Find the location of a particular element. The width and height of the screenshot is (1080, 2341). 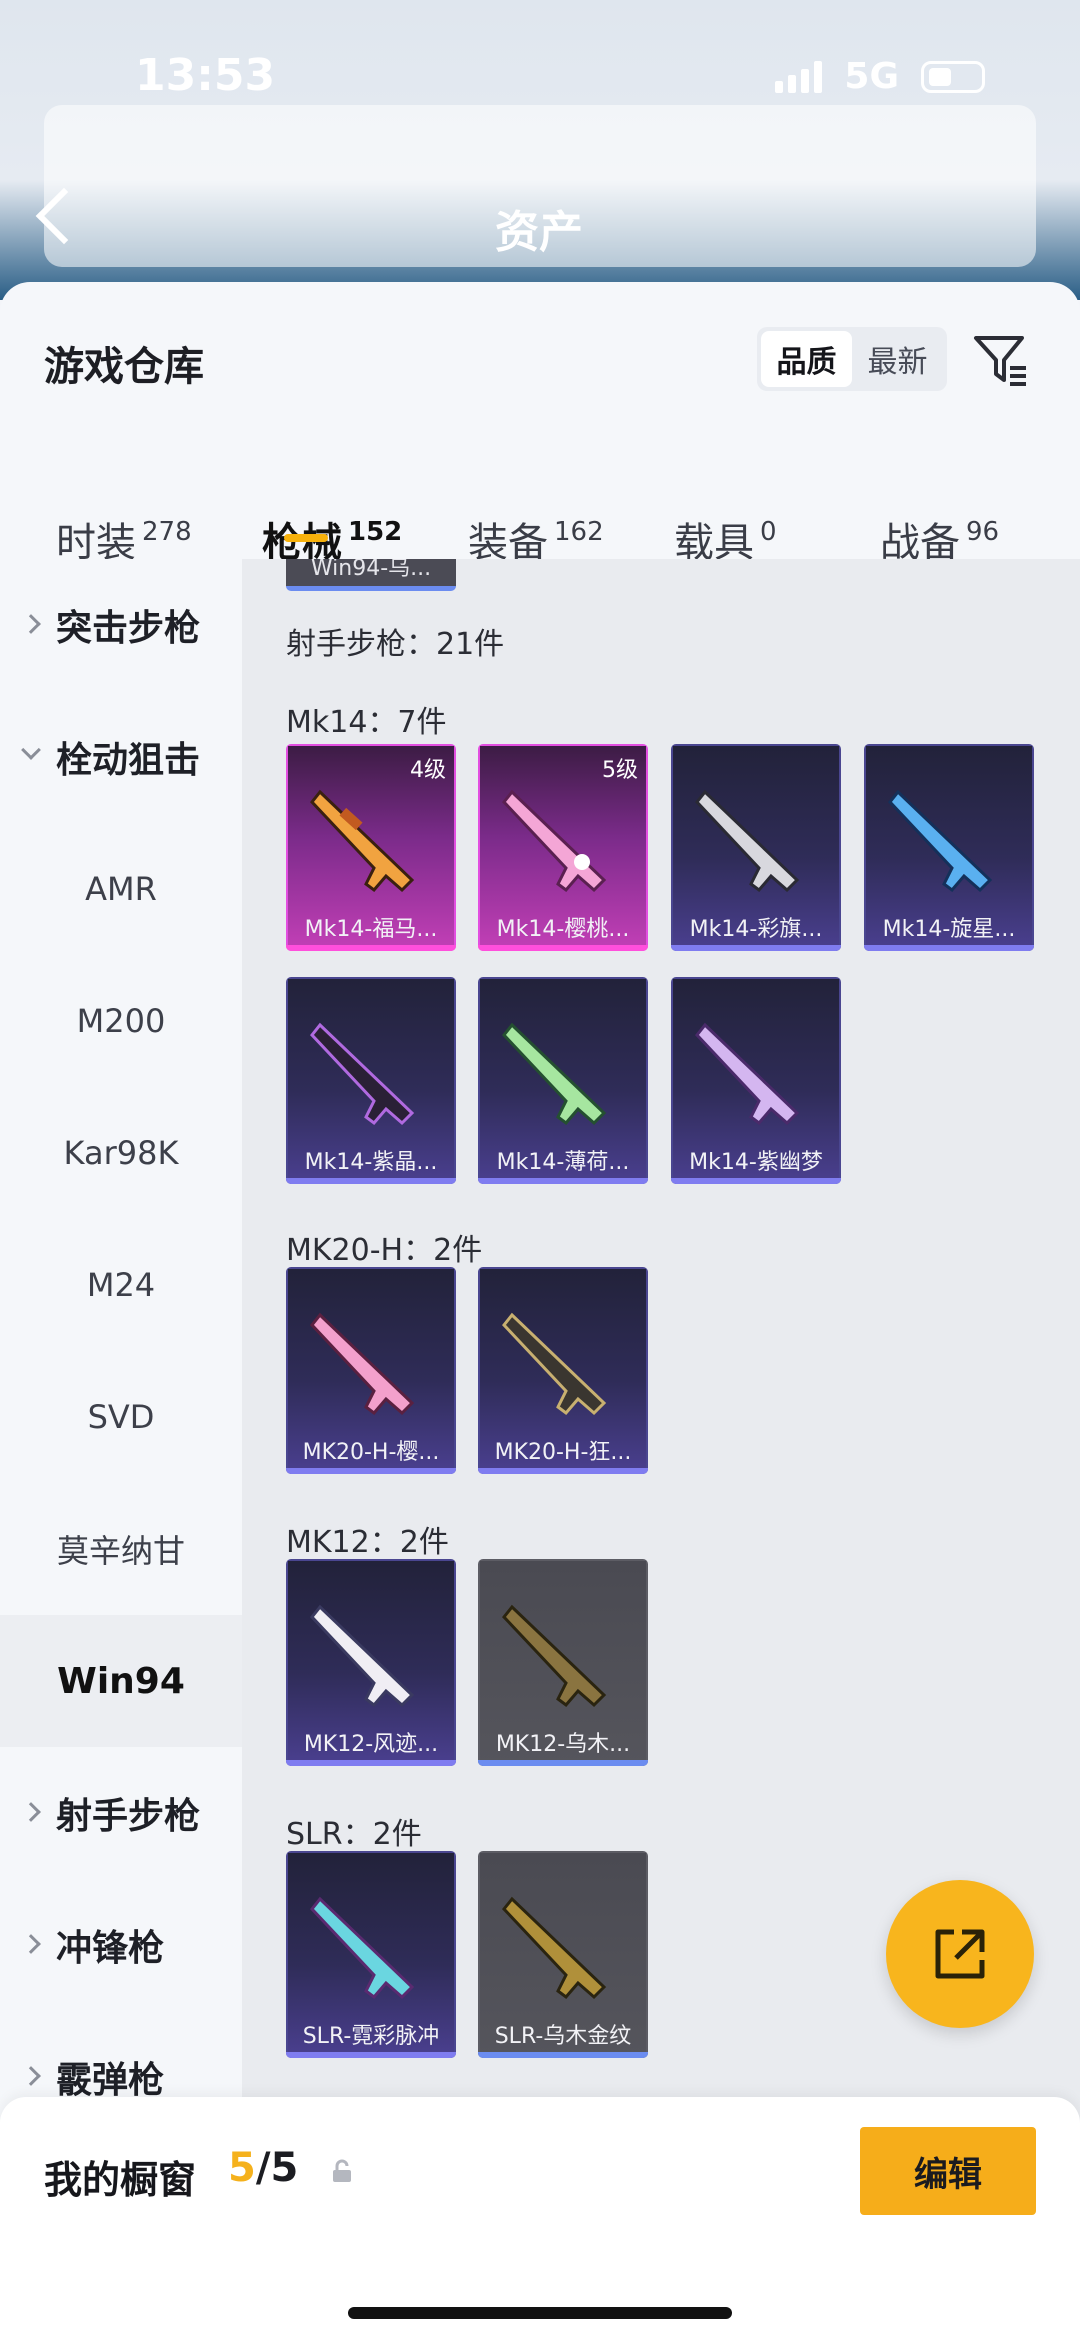

sidebar-item-amr: AMR is located at coordinates (121, 889).